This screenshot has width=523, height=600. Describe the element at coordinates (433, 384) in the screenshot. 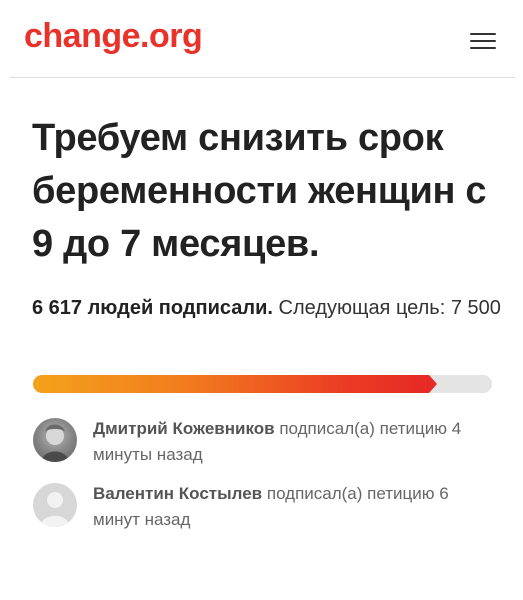

I see `progress-tip` at that location.